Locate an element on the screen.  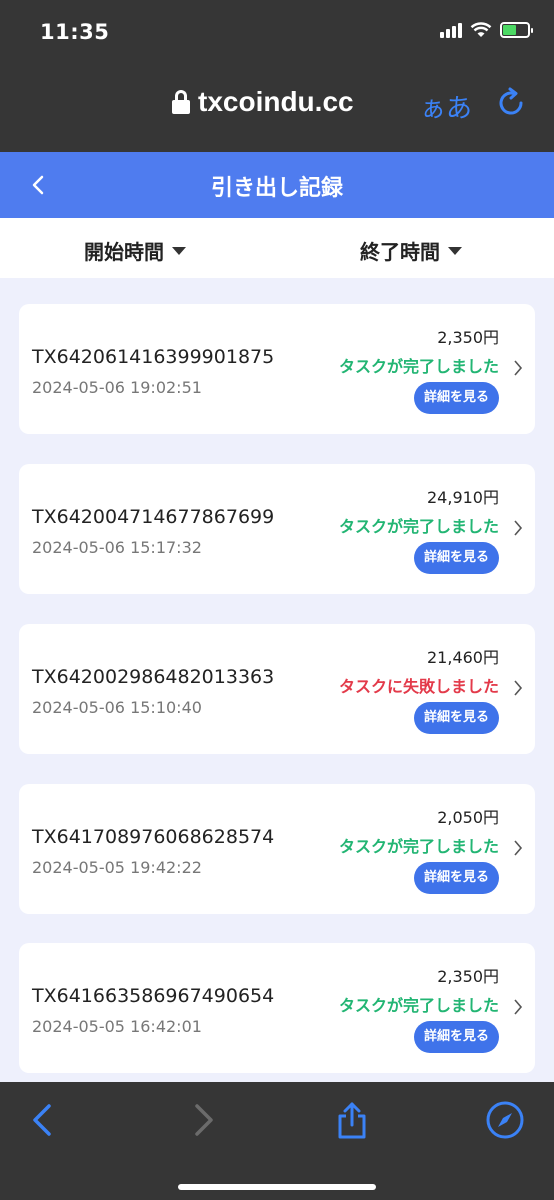
url-bar: txcoindu.cc ぁあ is located at coordinates (277, 105).